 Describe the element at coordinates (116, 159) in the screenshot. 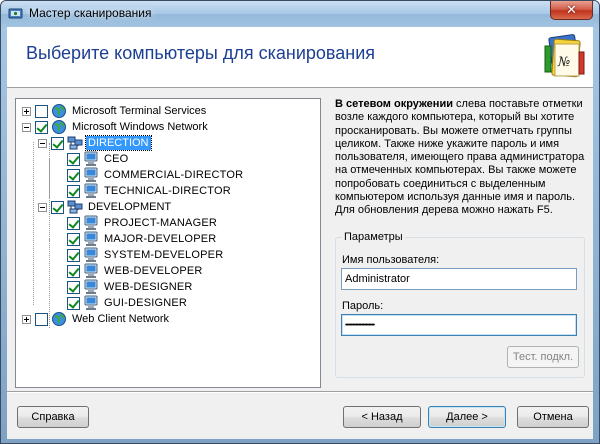

I see `tree-node-label: CEO` at that location.